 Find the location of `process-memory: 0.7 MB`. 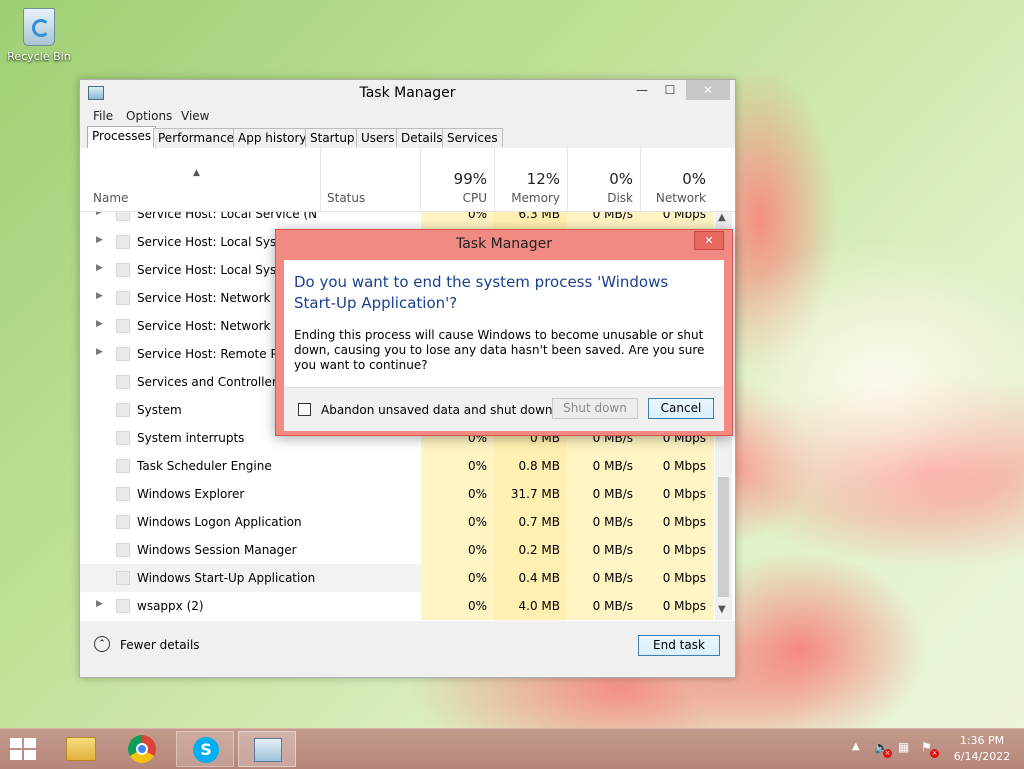

process-memory: 0.7 MB is located at coordinates (539, 522).